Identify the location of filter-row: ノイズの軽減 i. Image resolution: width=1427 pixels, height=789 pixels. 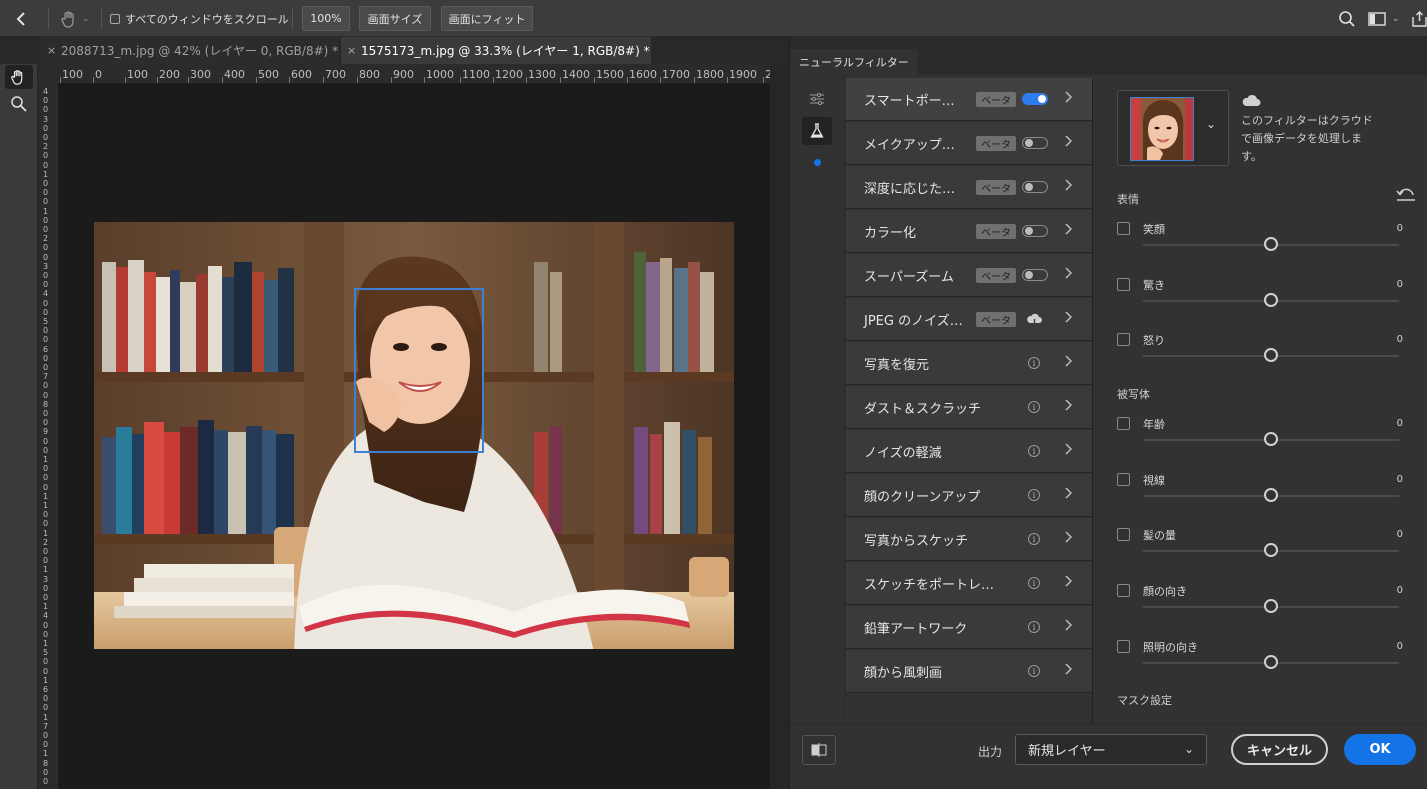
(969, 451).